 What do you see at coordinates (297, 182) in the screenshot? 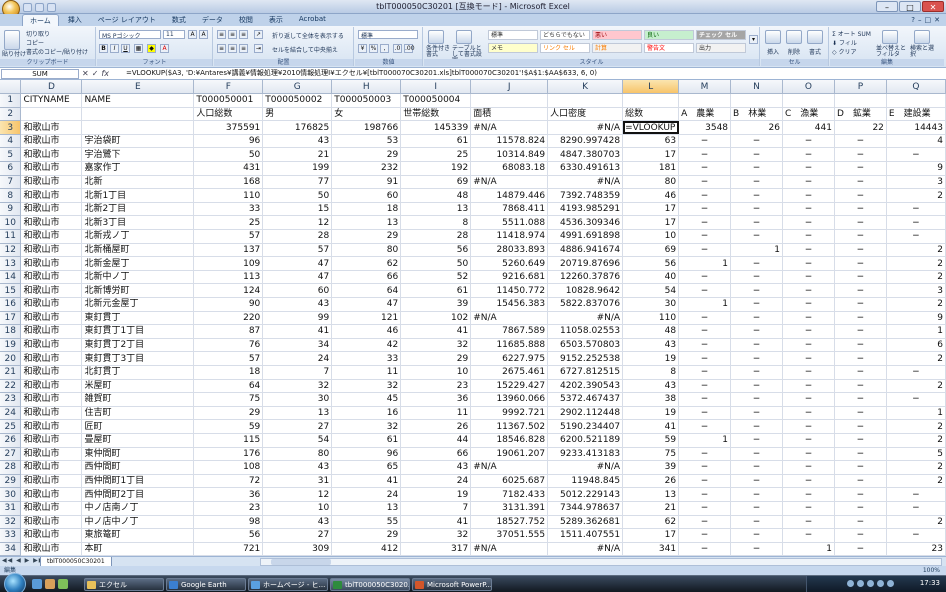
I see `cell: 77` at bounding box center [297, 182].